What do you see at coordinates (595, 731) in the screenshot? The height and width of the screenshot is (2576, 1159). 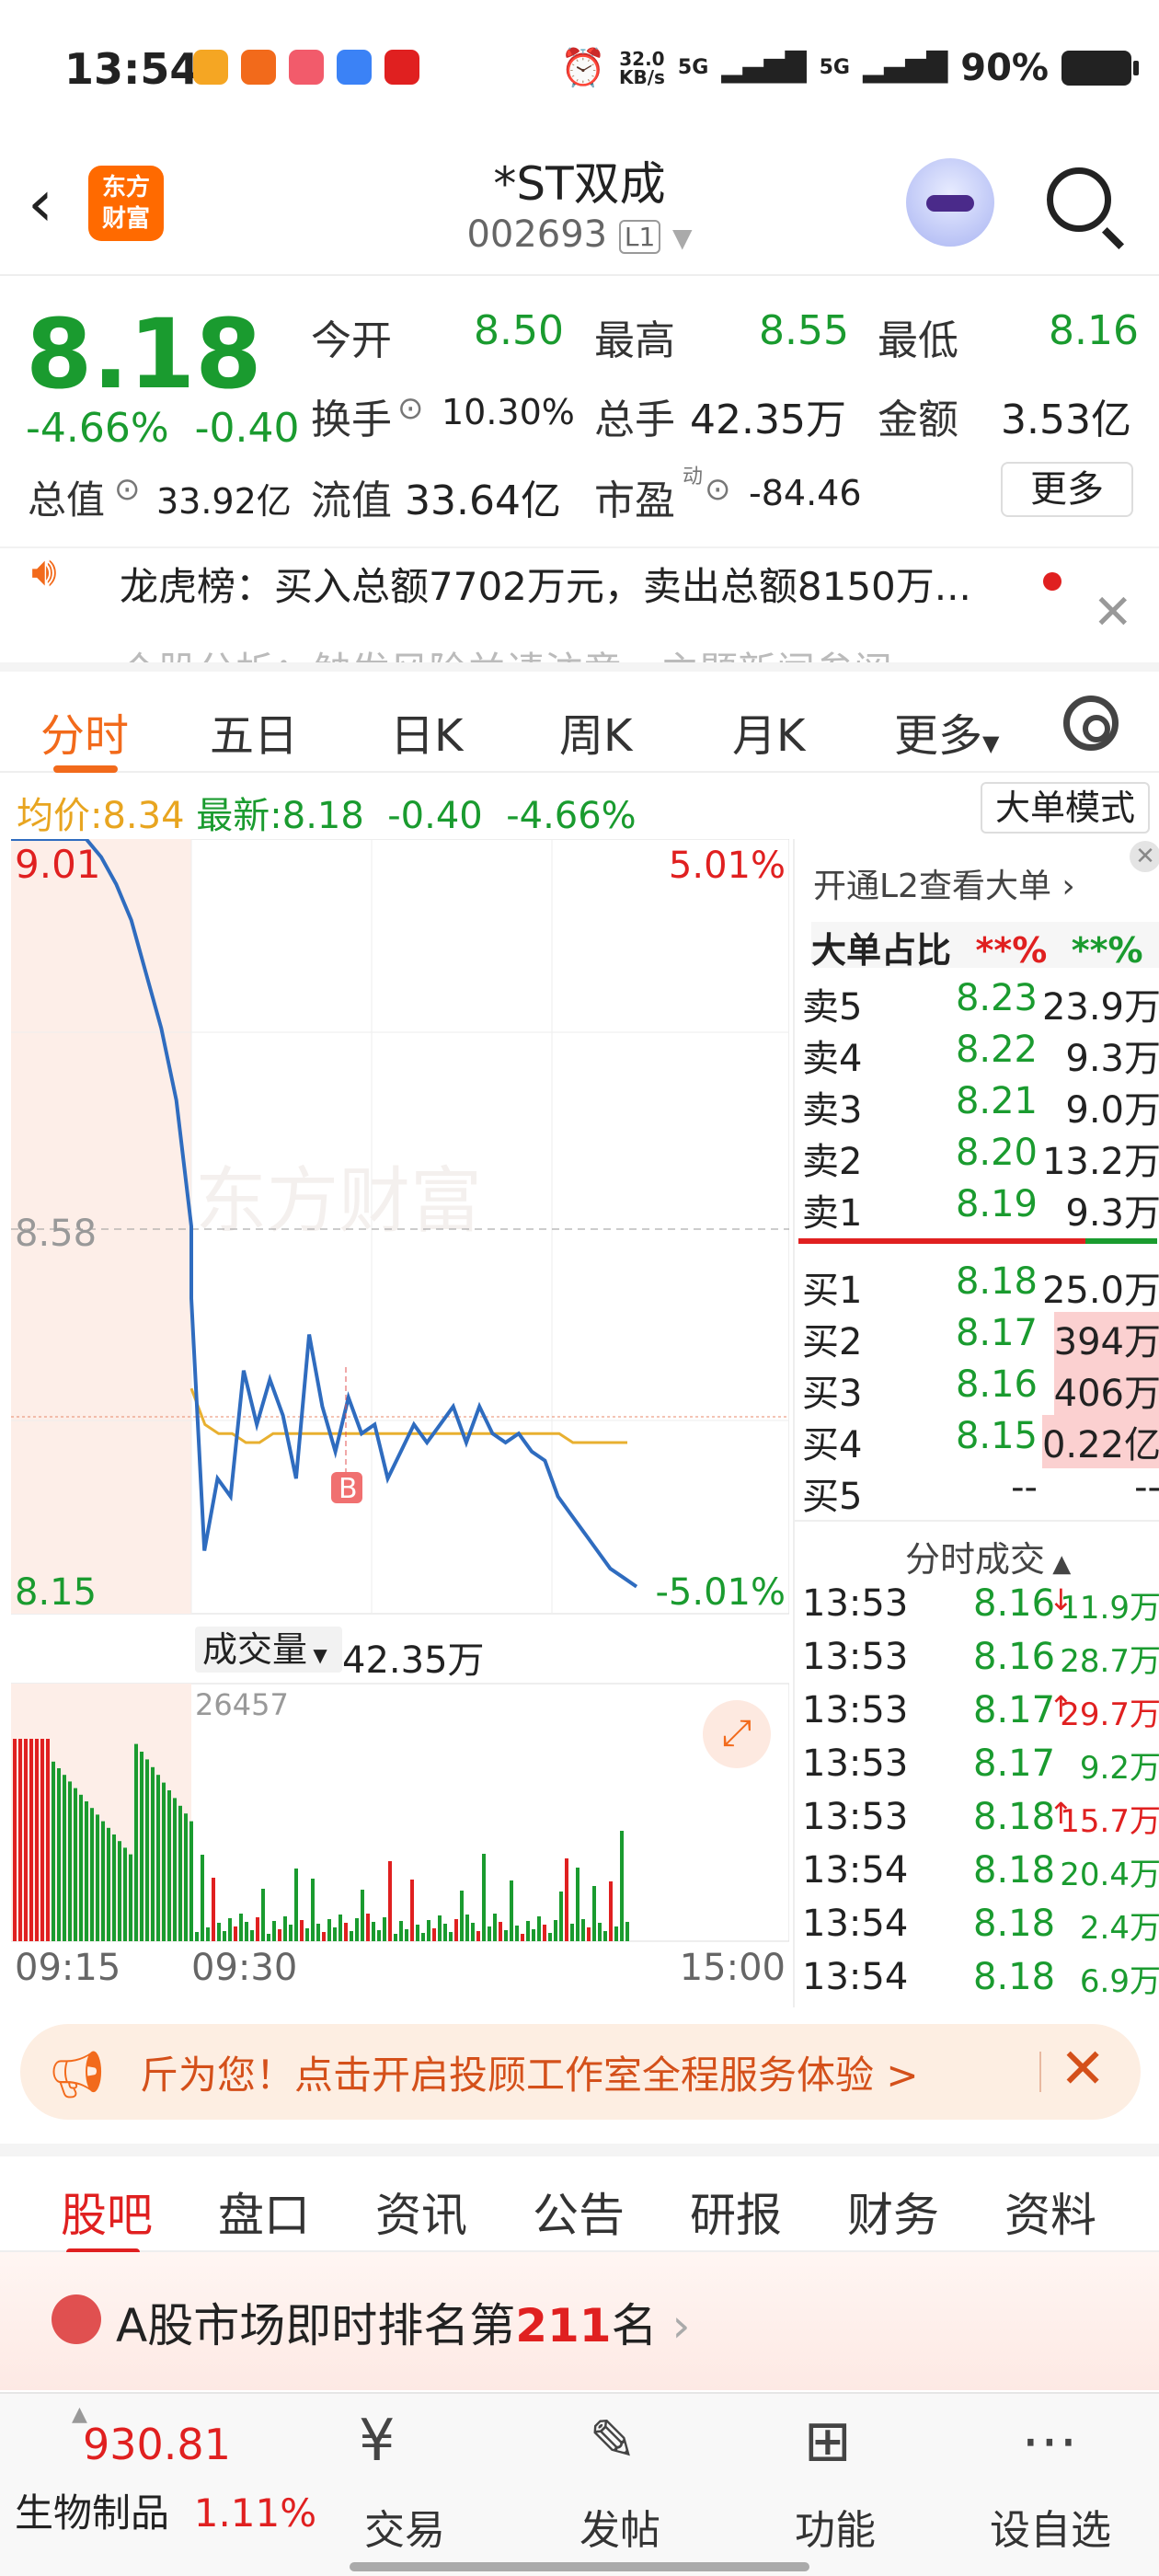 I see `tab-weekly-k: 周K` at bounding box center [595, 731].